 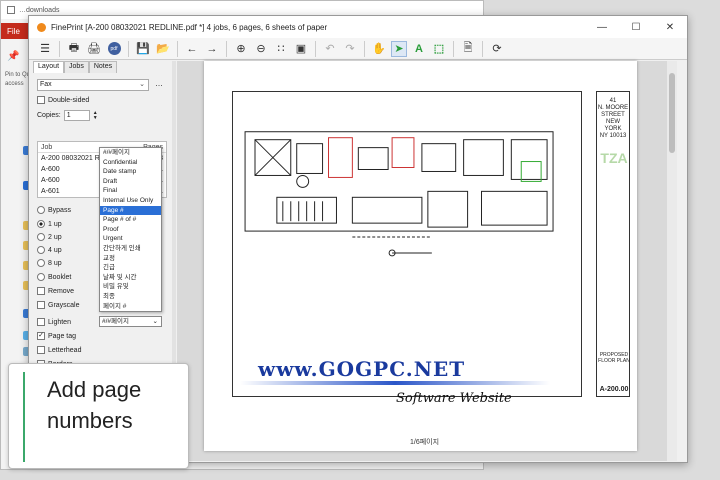 I want to click on layout-4up-radio, so click(x=41, y=250).